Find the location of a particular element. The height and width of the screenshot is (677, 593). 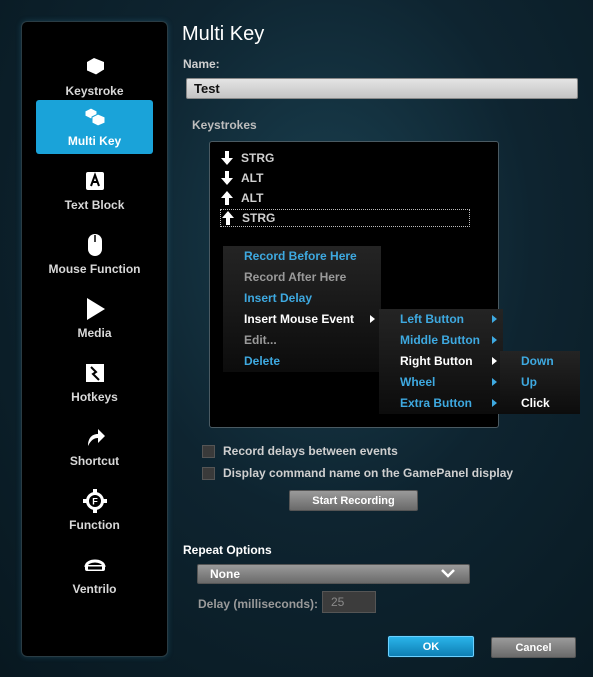

menu-item-label: Middle Button is located at coordinates (440, 340).